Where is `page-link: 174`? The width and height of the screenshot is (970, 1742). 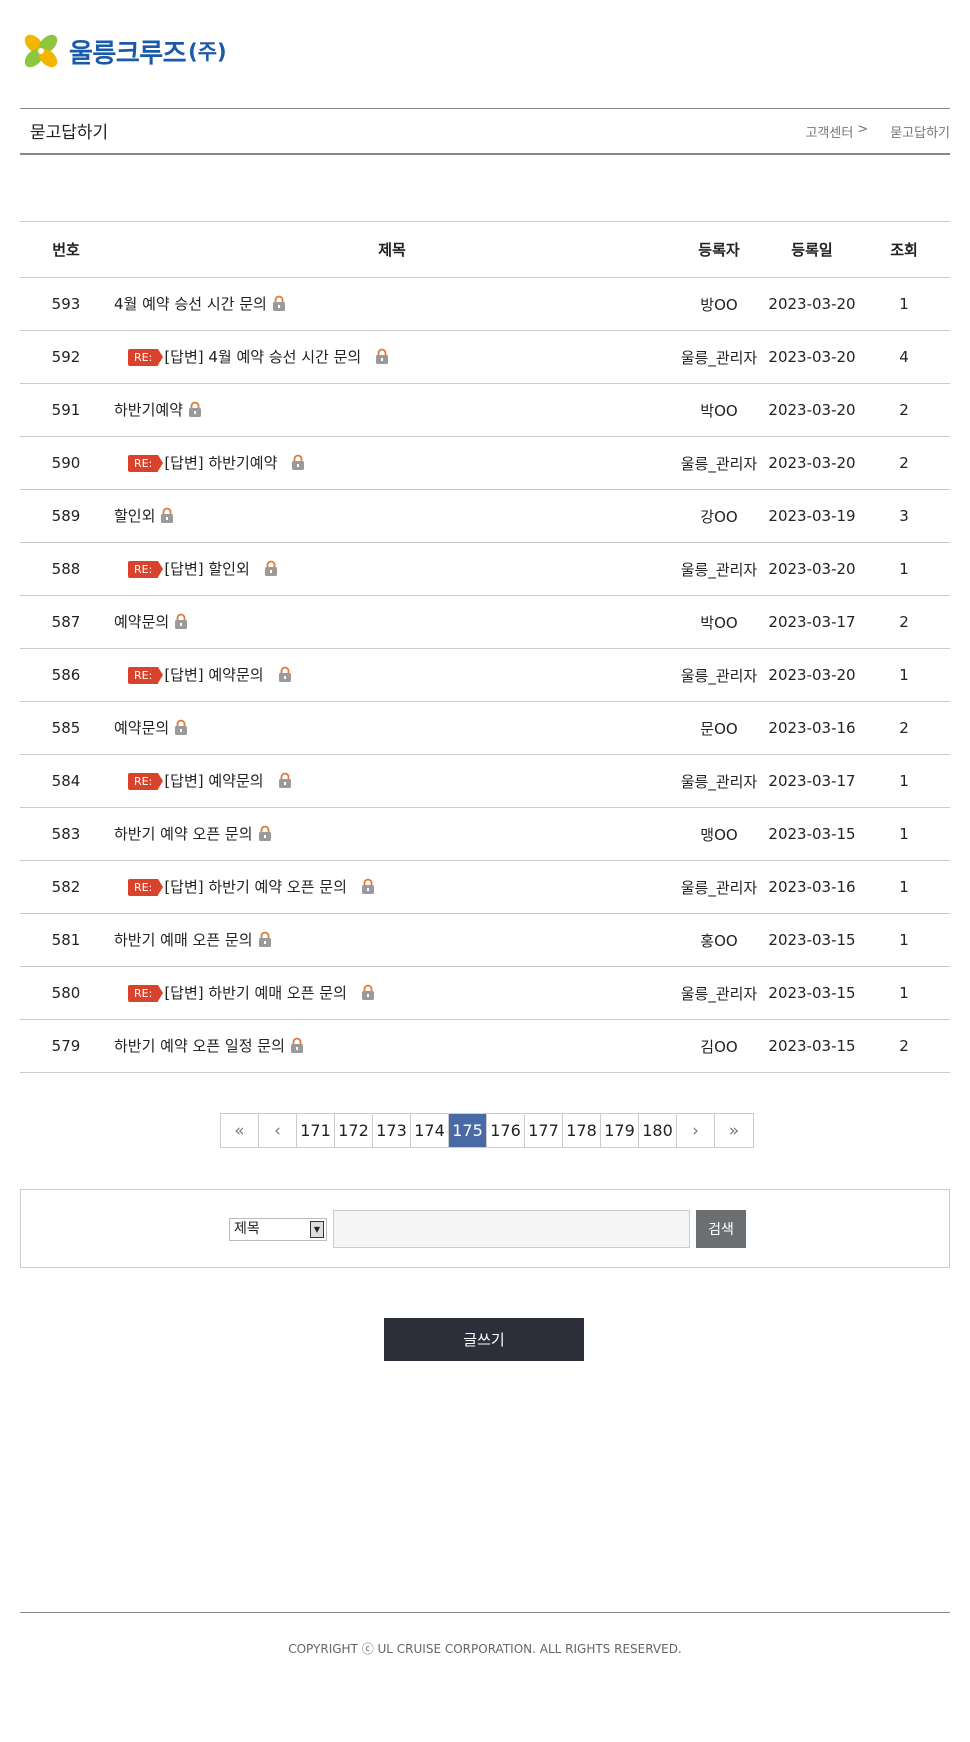 page-link: 174 is located at coordinates (430, 1130).